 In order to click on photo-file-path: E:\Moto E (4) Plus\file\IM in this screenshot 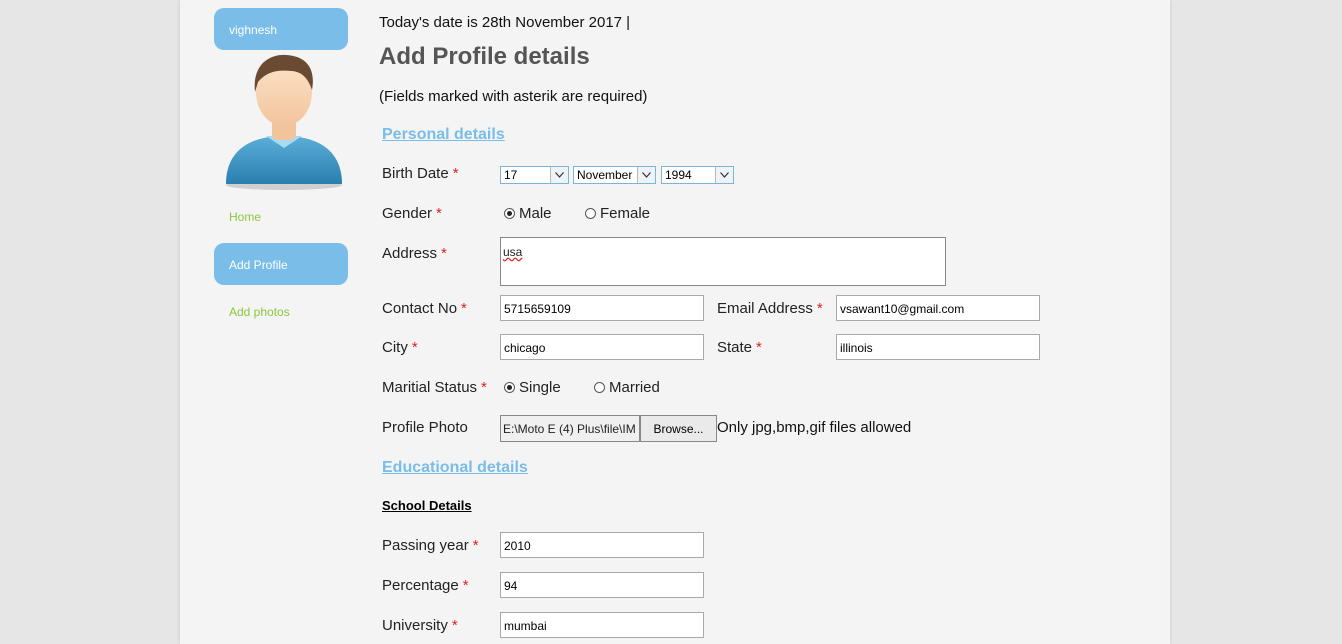, I will do `click(570, 428)`.